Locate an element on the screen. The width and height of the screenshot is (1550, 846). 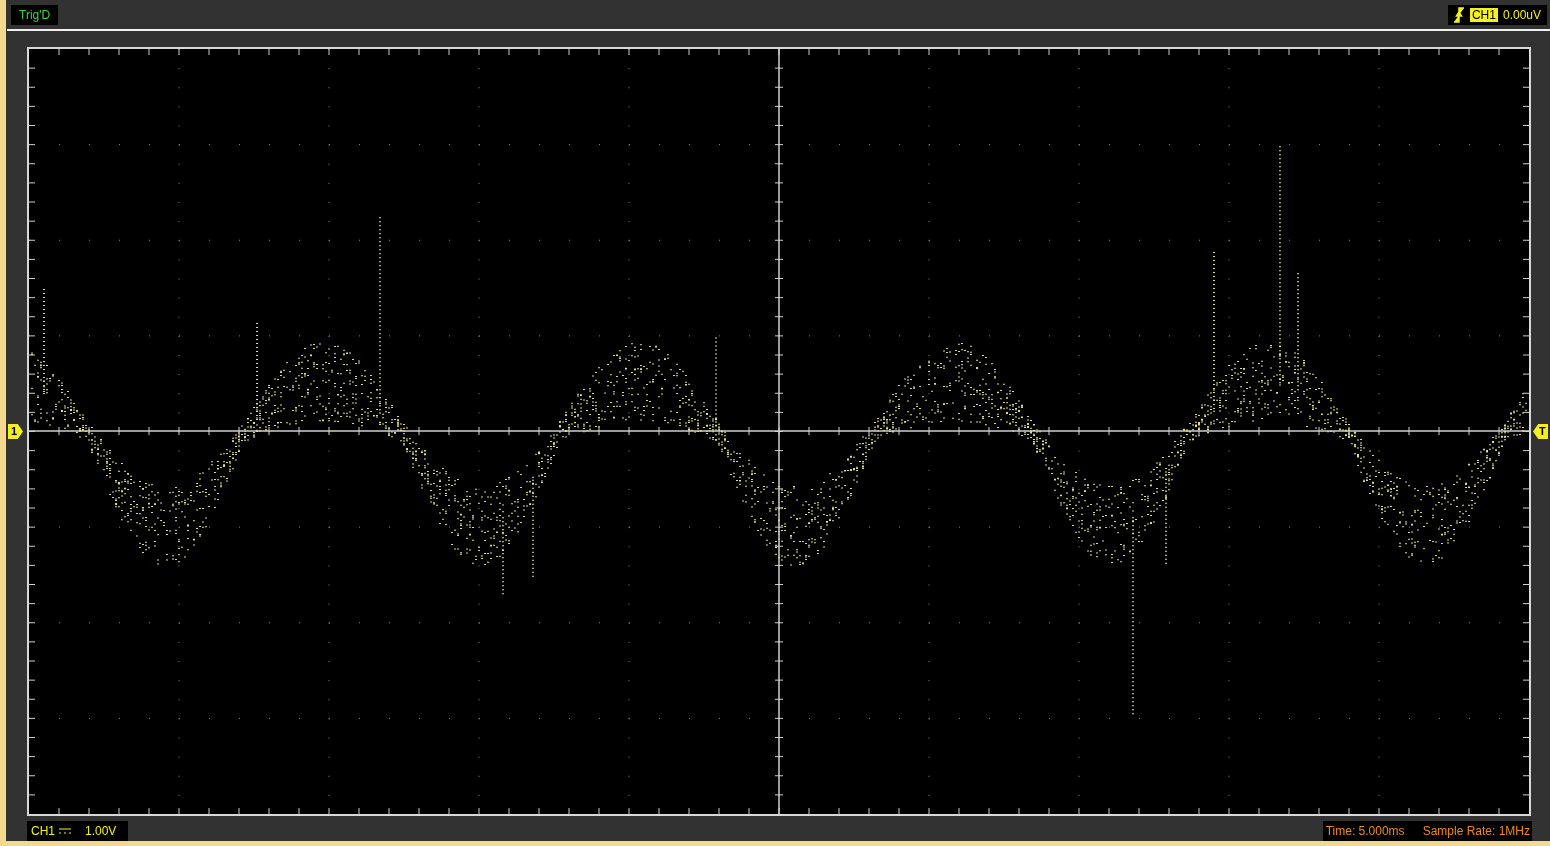
channel-marker: 1 is located at coordinates (15, 431).